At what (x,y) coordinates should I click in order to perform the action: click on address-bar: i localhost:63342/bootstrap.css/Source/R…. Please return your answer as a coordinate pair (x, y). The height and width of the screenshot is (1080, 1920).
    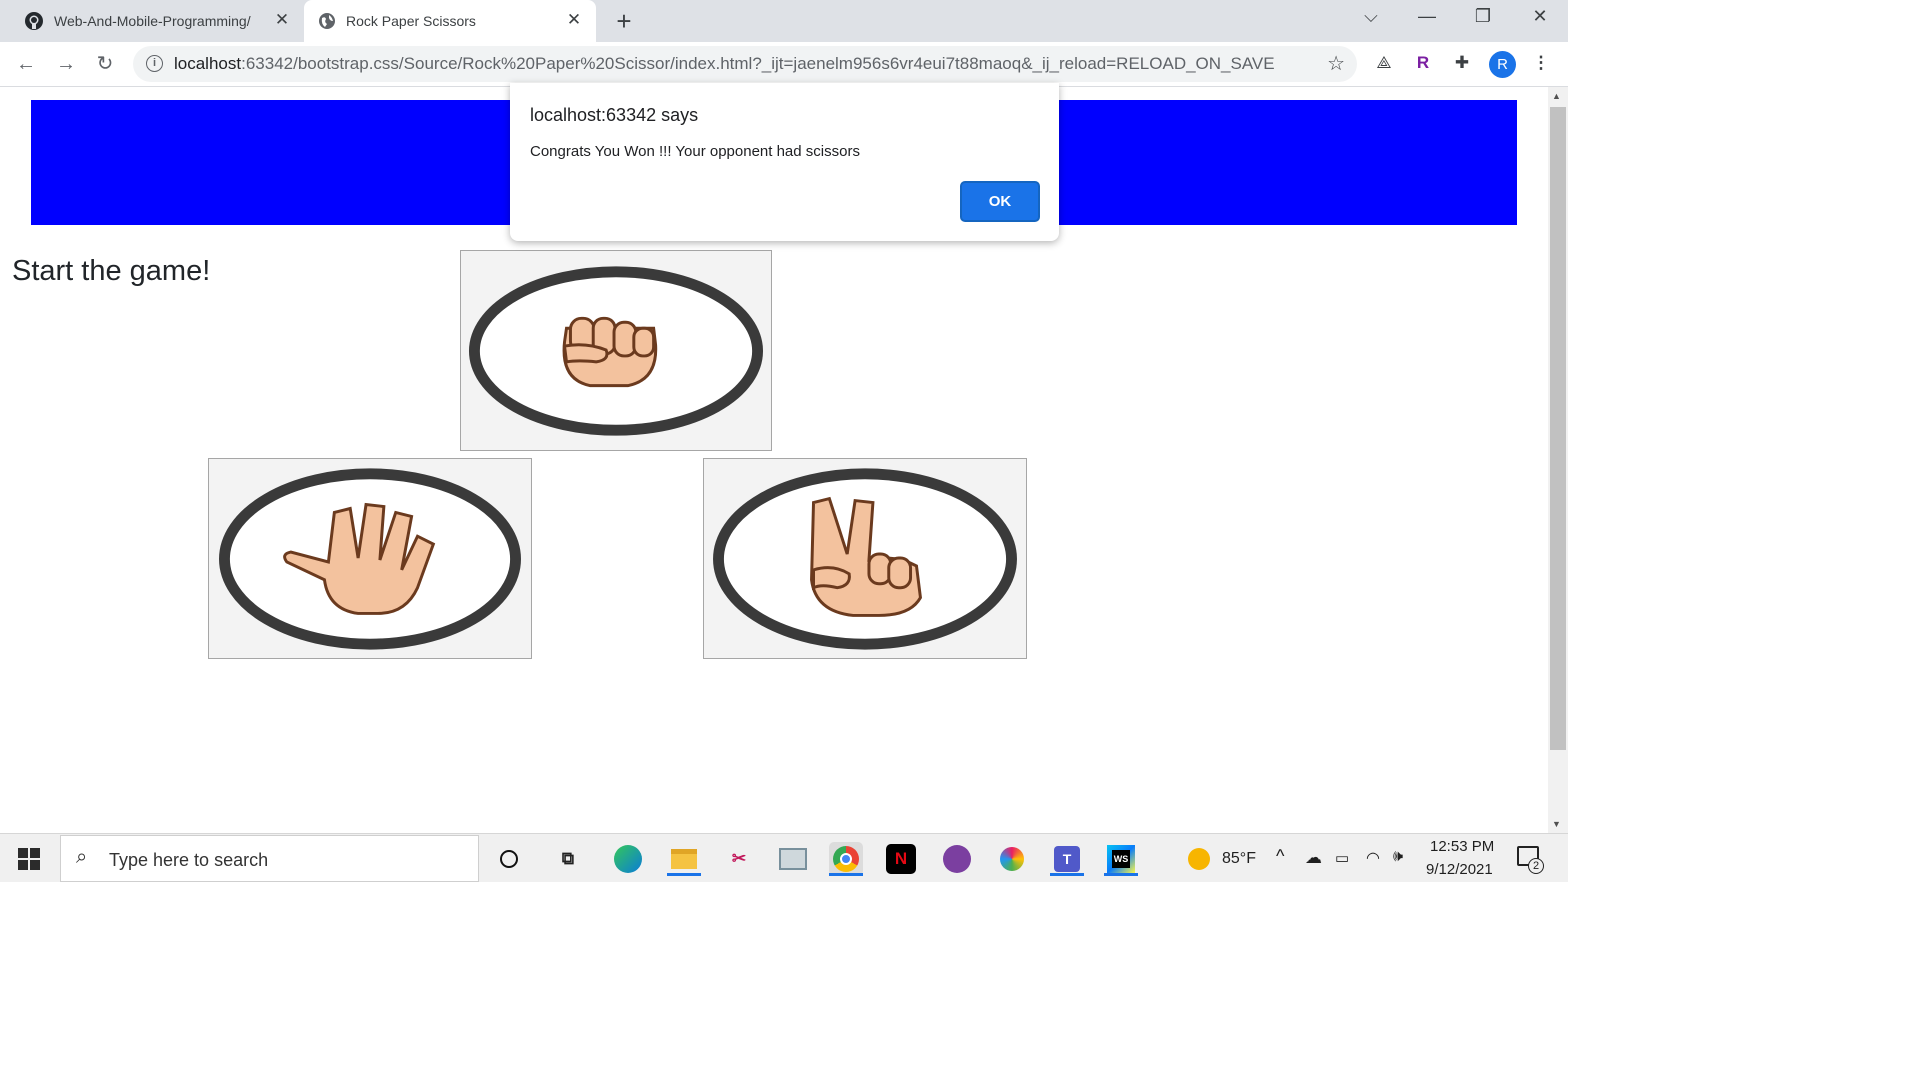
    Looking at the image, I should click on (745, 64).